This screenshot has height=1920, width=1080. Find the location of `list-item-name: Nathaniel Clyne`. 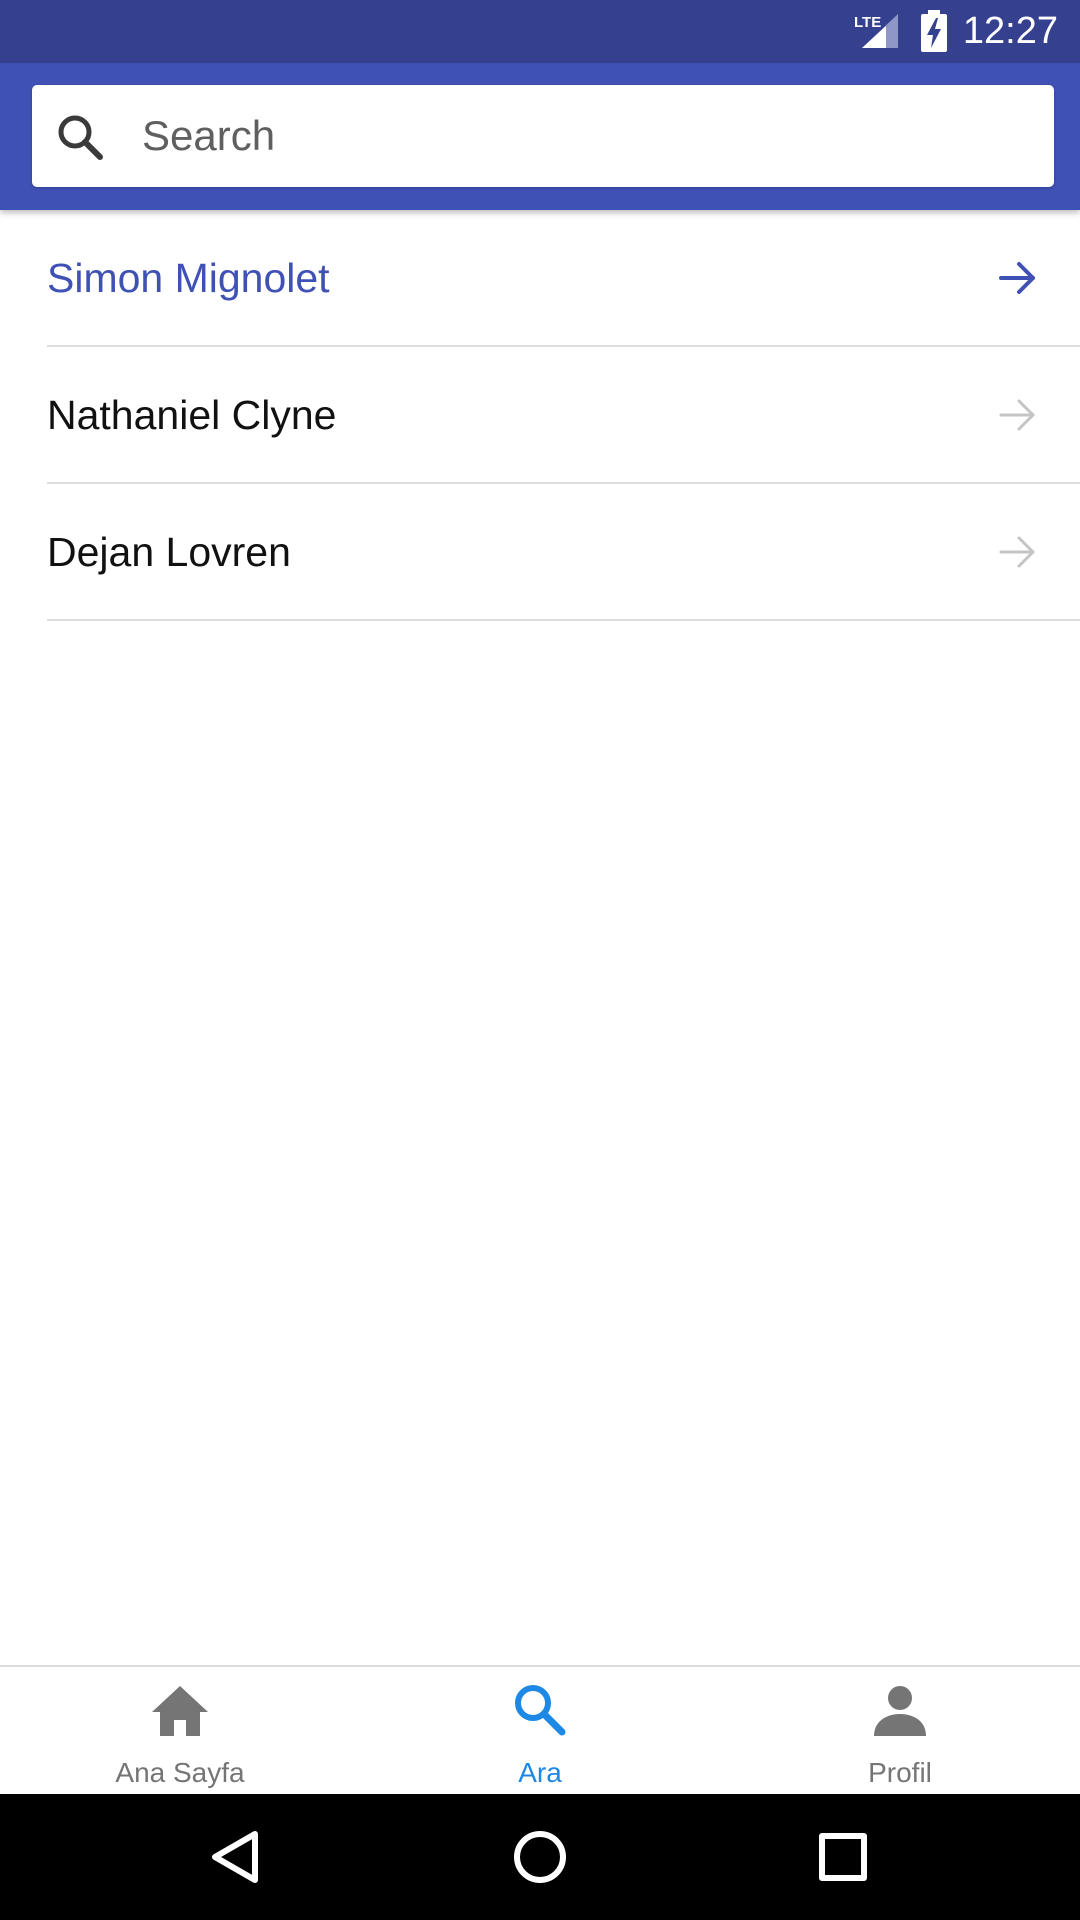

list-item-name: Nathaniel Clyne is located at coordinates (192, 415).